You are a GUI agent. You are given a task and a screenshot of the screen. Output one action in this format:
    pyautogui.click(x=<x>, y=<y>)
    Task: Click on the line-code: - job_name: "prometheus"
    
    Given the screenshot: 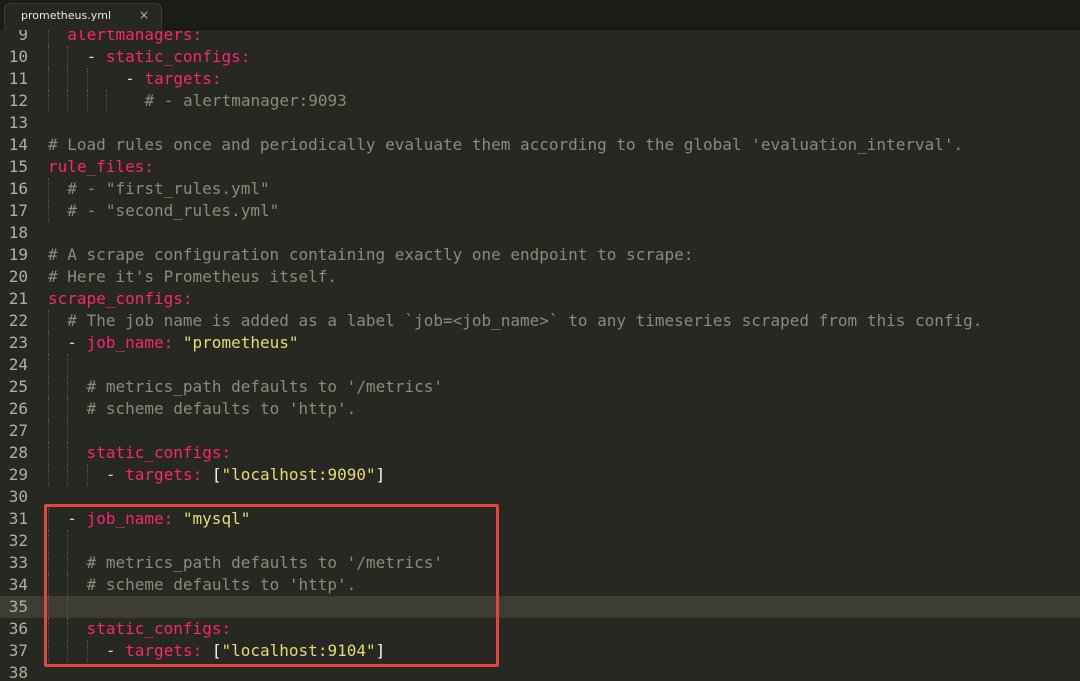 What is the action you would take?
    pyautogui.click(x=182, y=343)
    